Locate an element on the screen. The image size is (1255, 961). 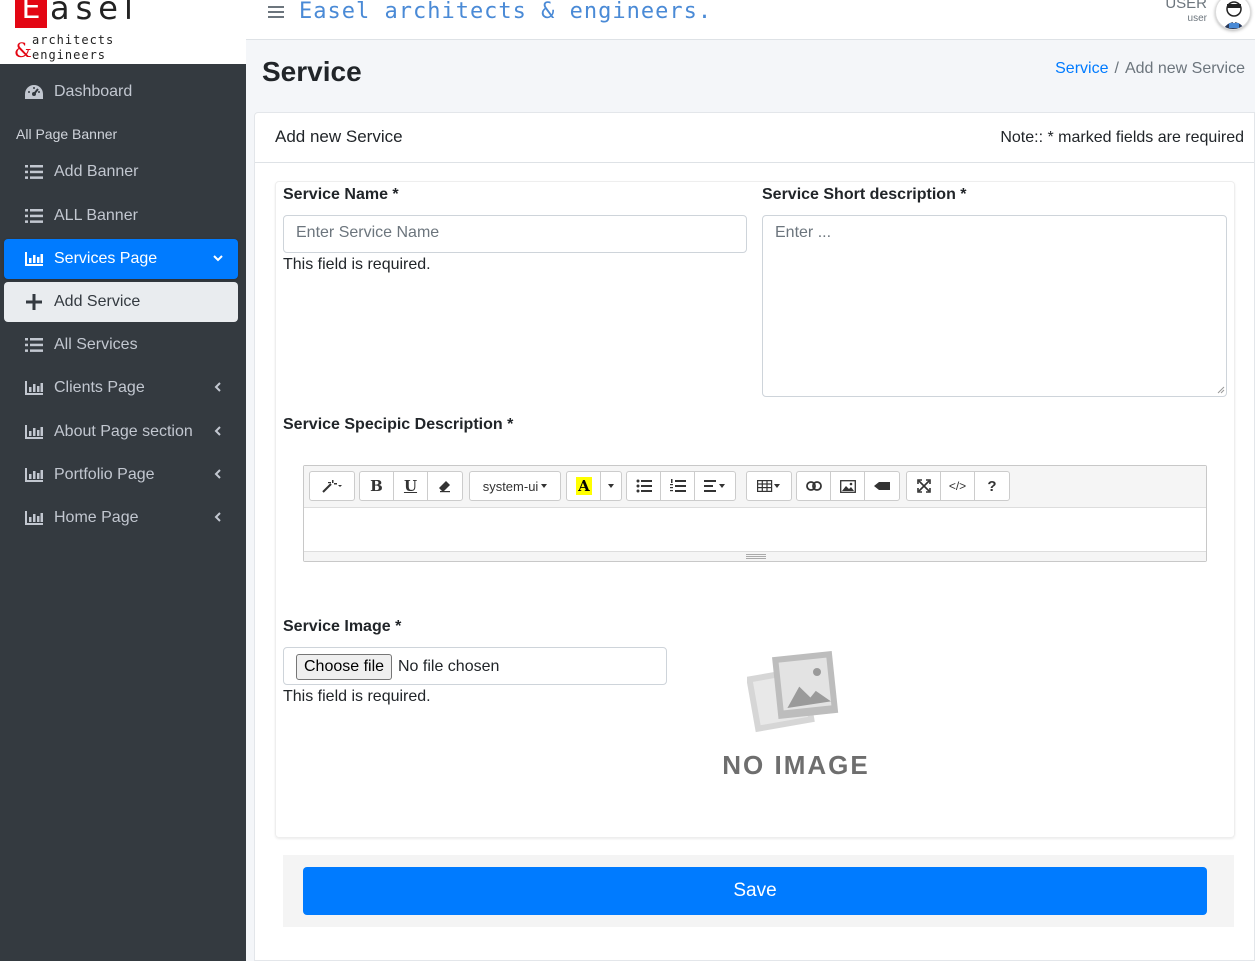
paragraph-align-button is located at coordinates (715, 486).